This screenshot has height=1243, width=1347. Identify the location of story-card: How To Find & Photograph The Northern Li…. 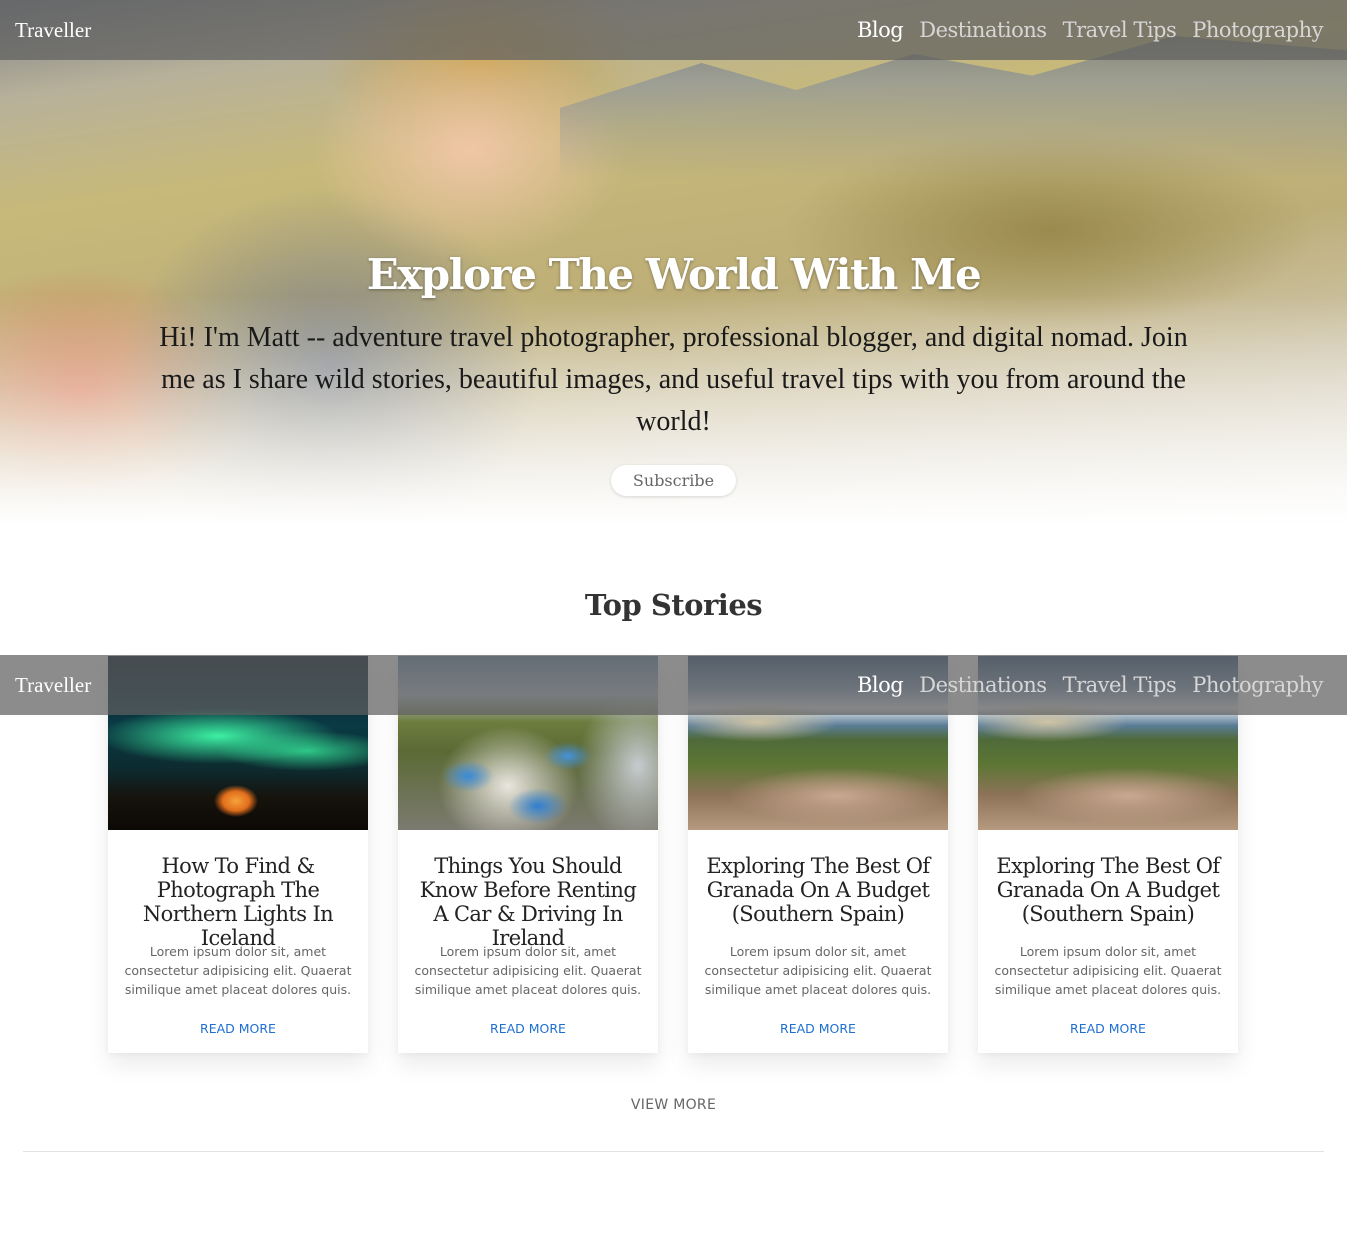
(238, 854).